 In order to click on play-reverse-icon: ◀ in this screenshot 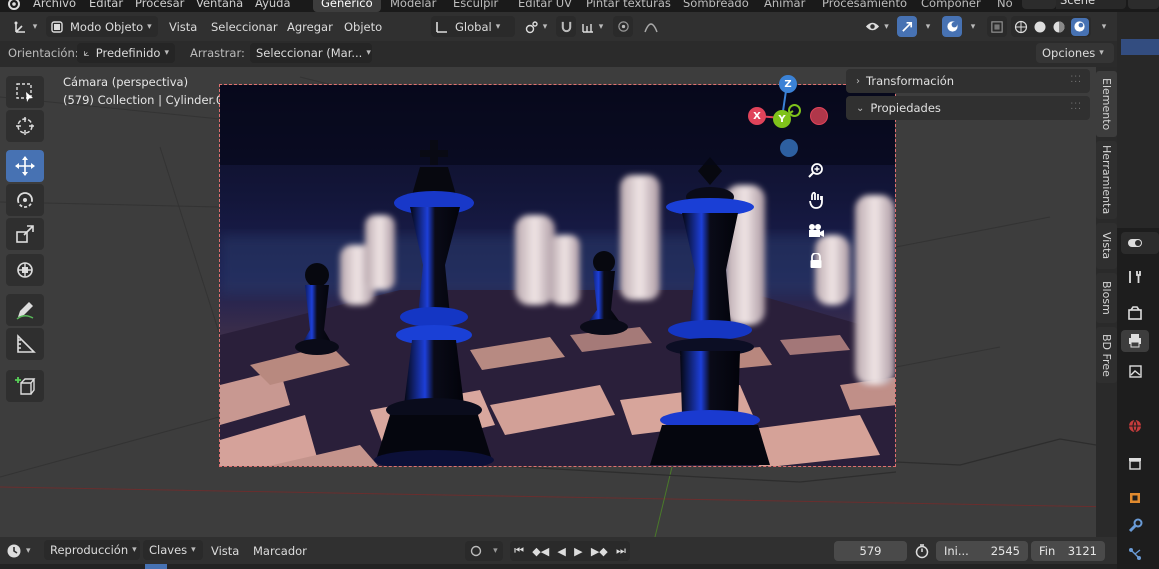, I will do `click(561, 551)`.